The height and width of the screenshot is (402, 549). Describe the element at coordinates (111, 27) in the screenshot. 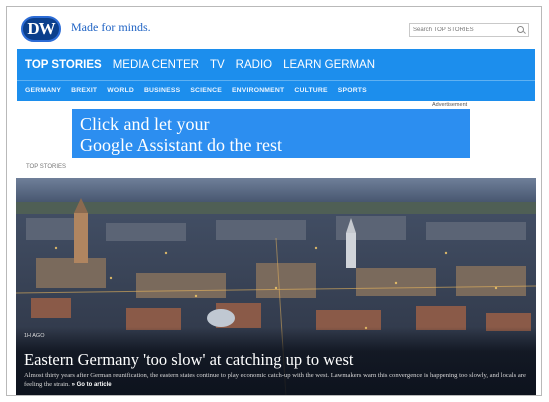

I see `site-tagline: Made for minds.` at that location.